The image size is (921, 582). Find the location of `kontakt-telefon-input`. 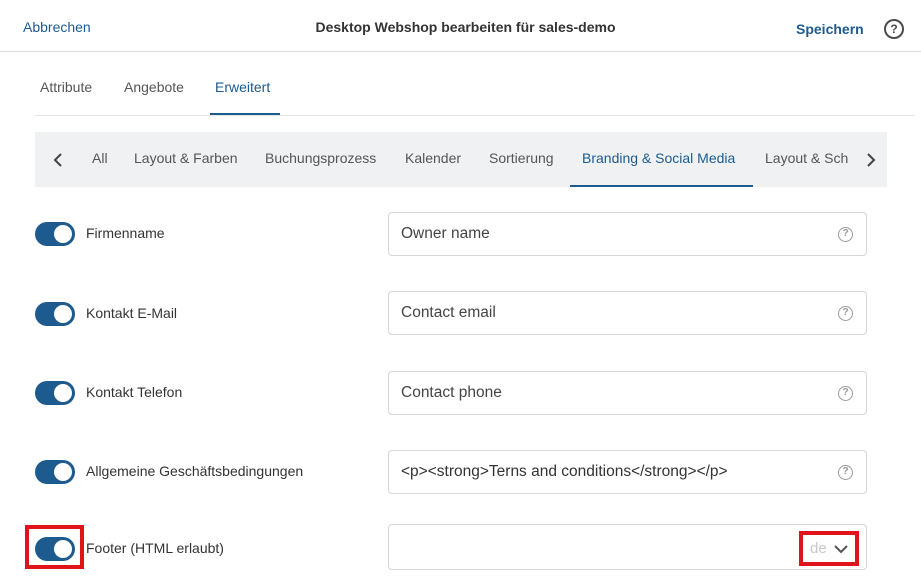

kontakt-telefon-input is located at coordinates (611, 393).